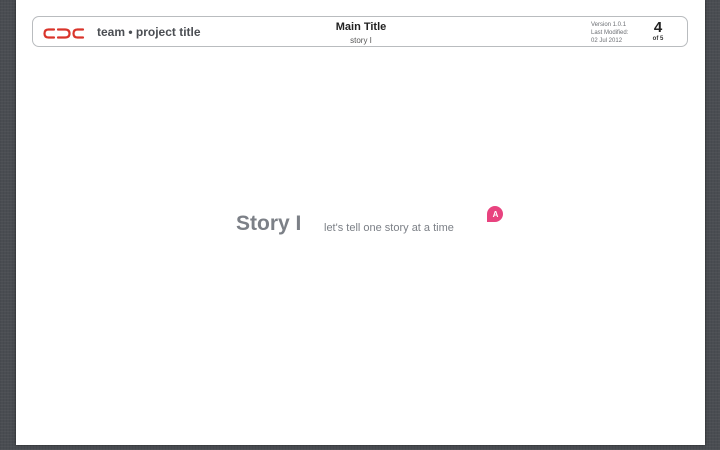 This screenshot has width=720, height=450. Describe the element at coordinates (607, 41) in the screenshot. I see `last-modified-date: 02 Jul 2012` at that location.